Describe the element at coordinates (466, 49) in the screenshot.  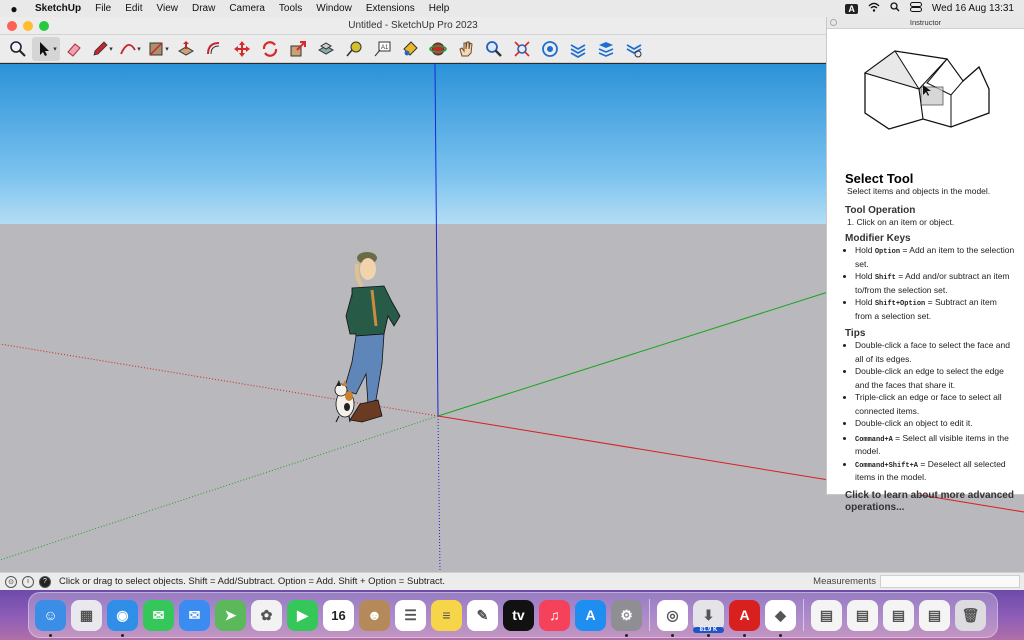
I see `pan-icon` at that location.